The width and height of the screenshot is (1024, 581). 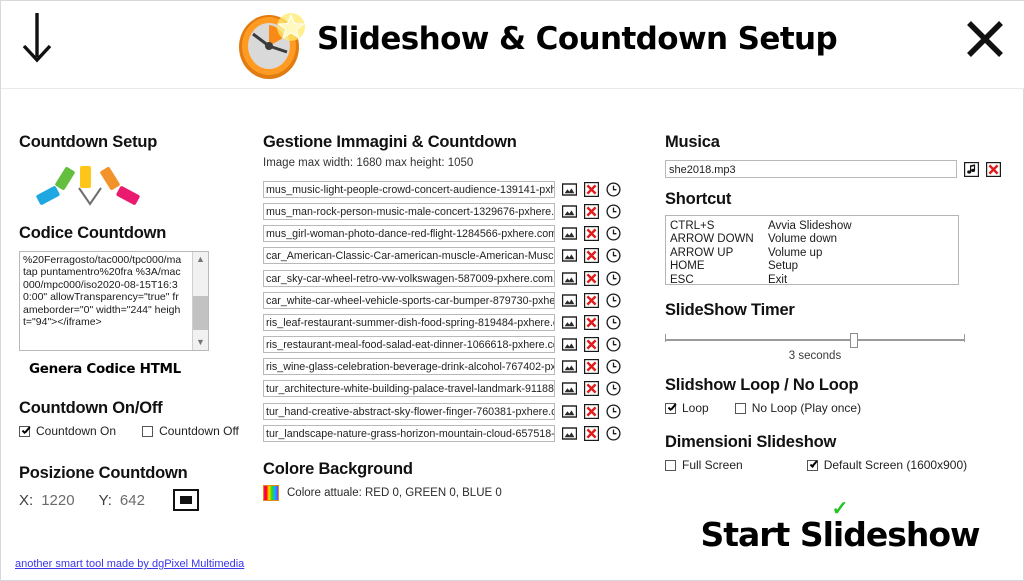 What do you see at coordinates (148, 431) in the screenshot?
I see `countdown-off-checkbox` at bounding box center [148, 431].